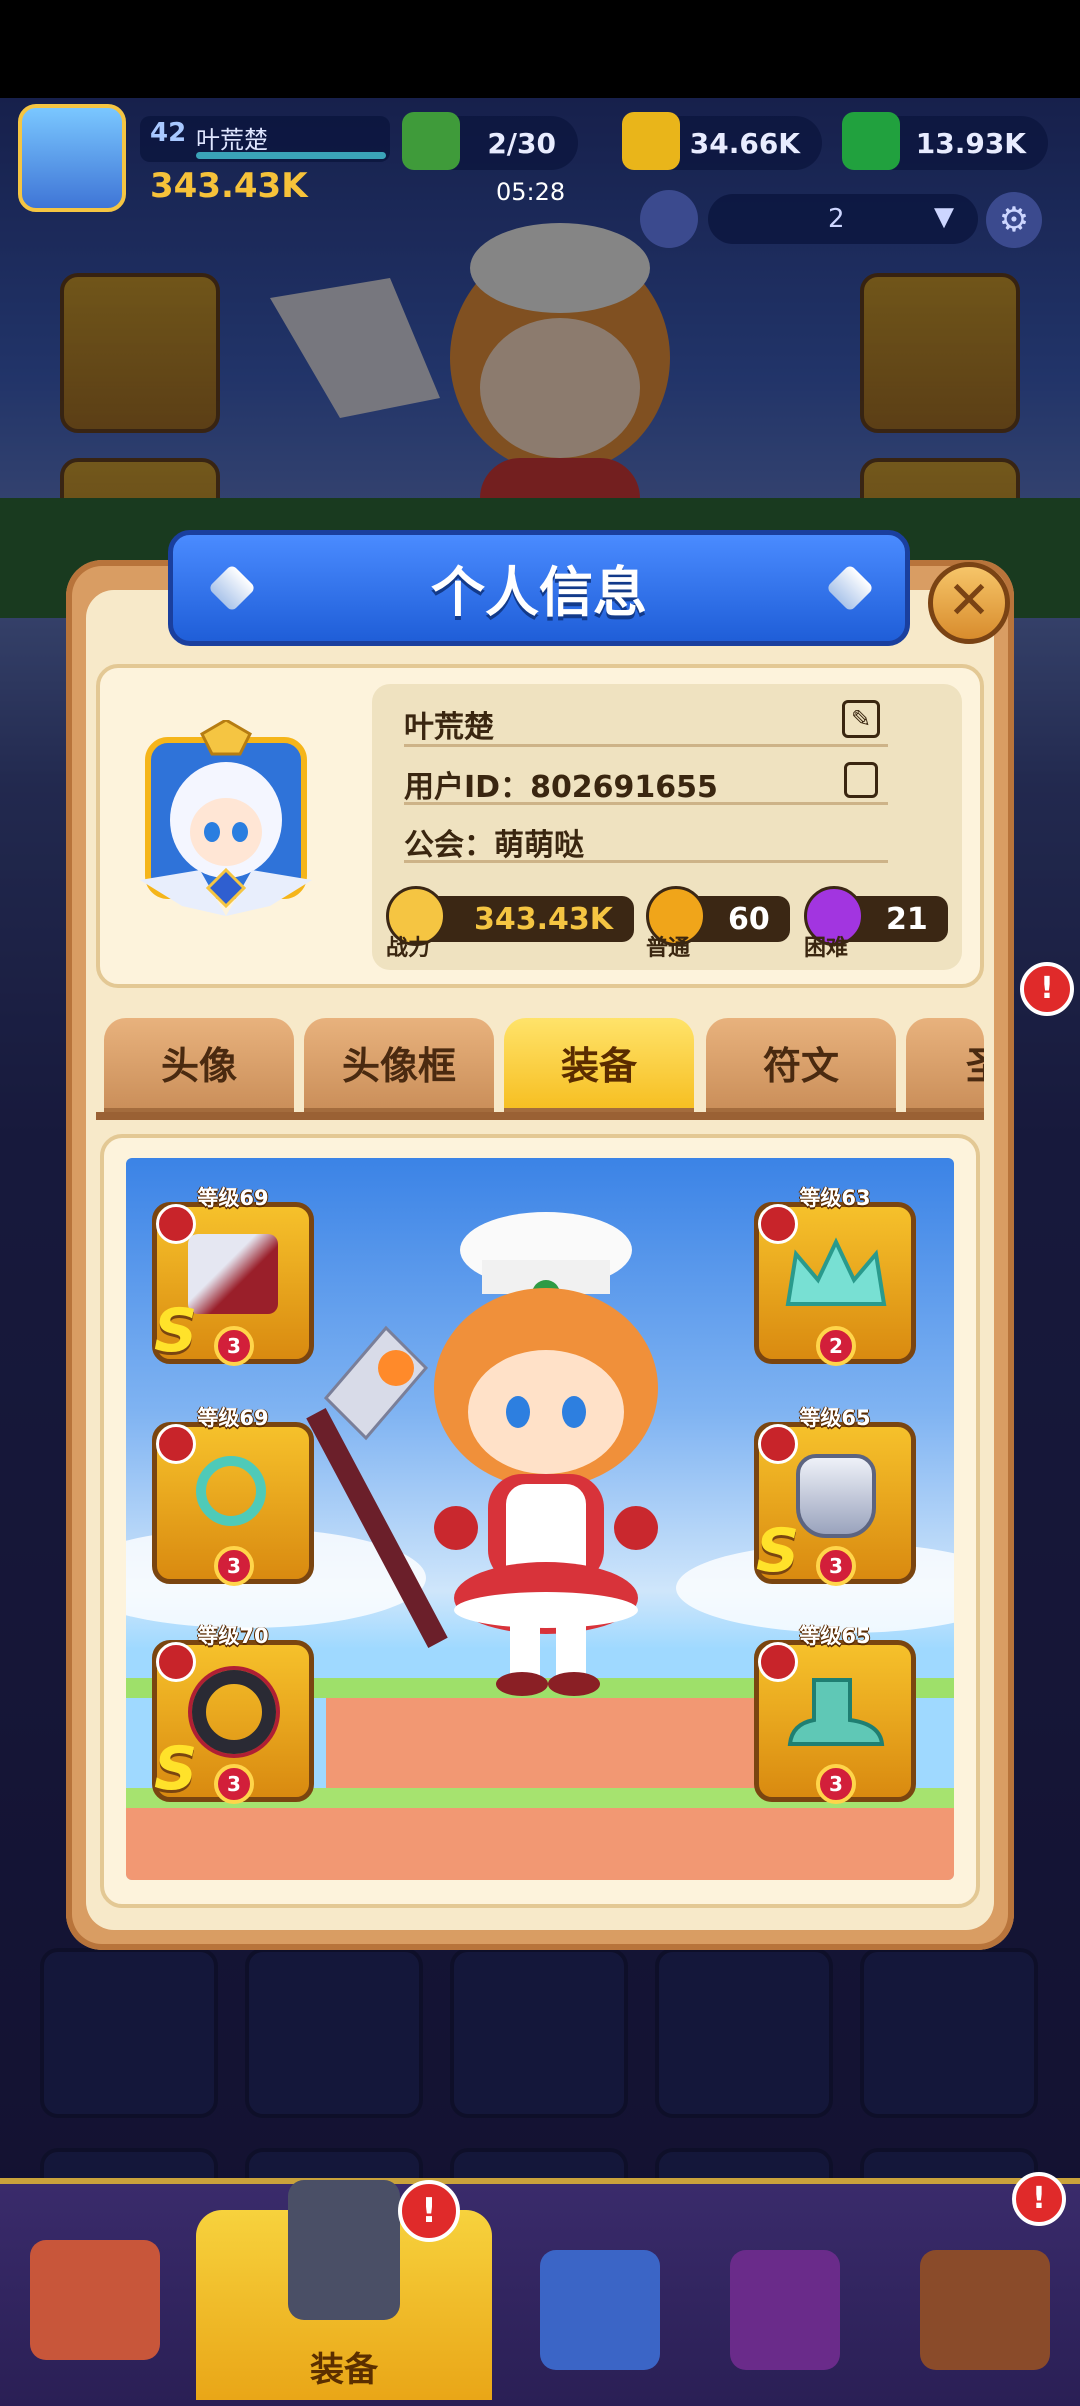 The image size is (1080, 2406). I want to click on energy-icon, so click(431, 141).